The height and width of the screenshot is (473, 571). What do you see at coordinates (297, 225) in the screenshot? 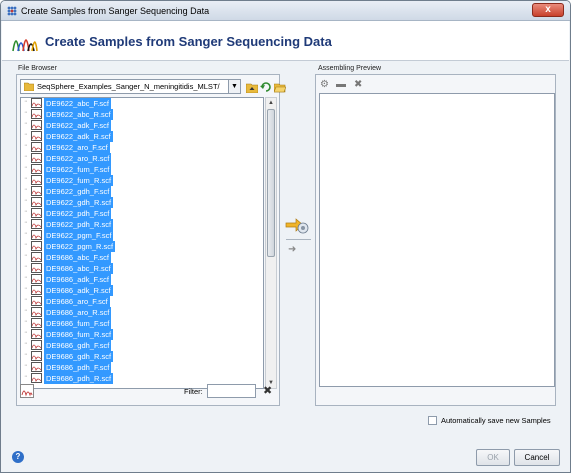
I see `add-to-preview-icon` at bounding box center [297, 225].